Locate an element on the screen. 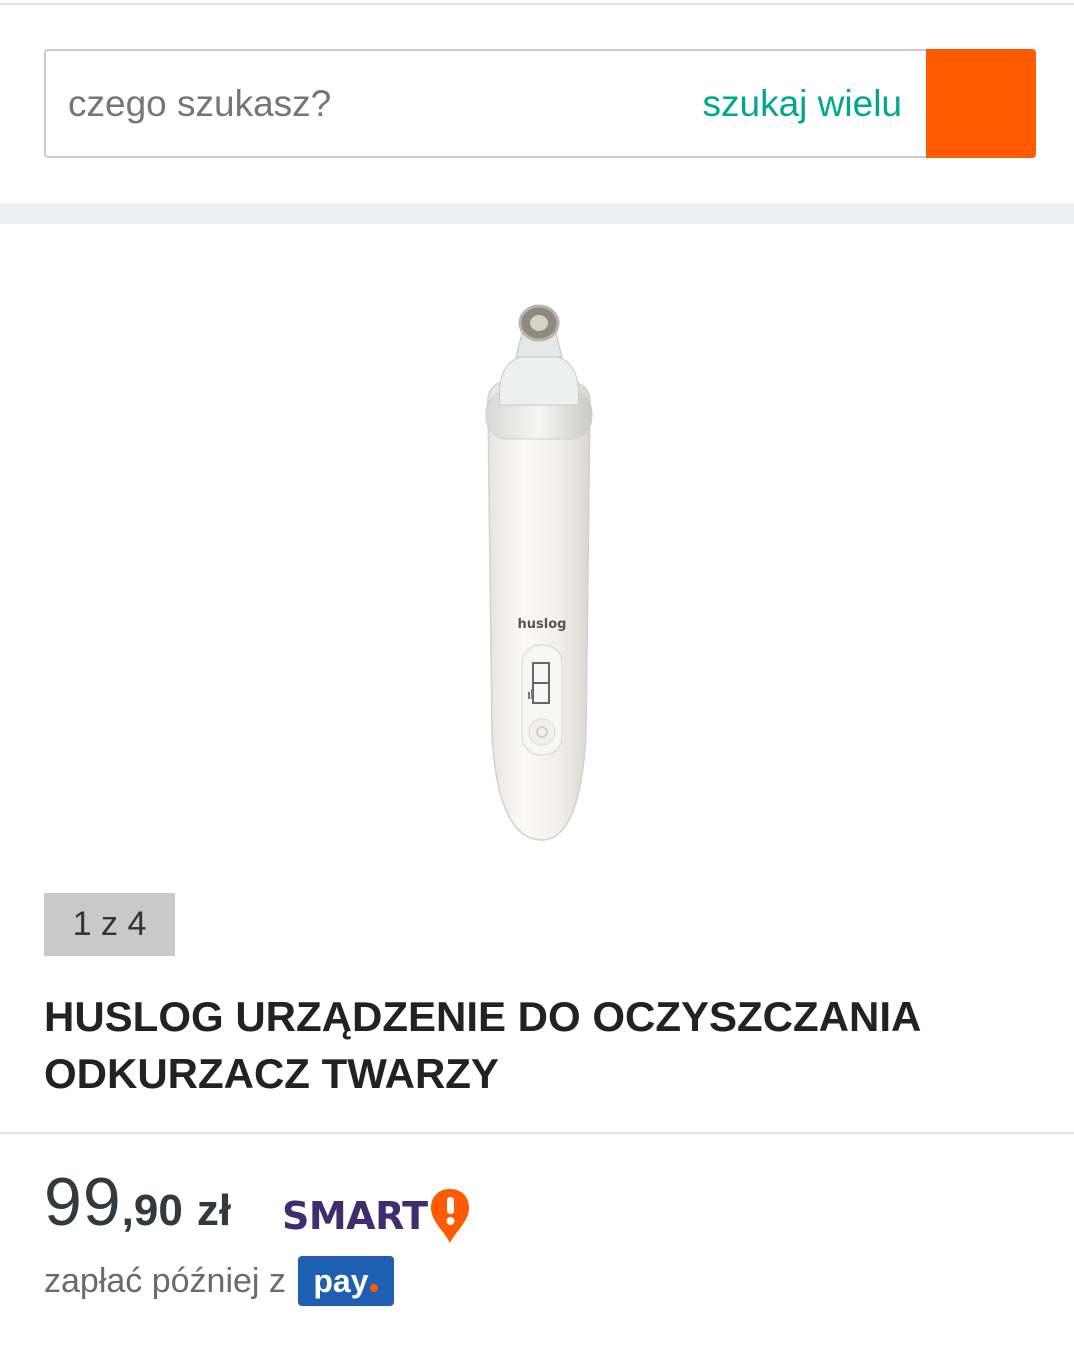 This screenshot has width=1074, height=1357. price-integer: 99 is located at coordinates (83, 1202).